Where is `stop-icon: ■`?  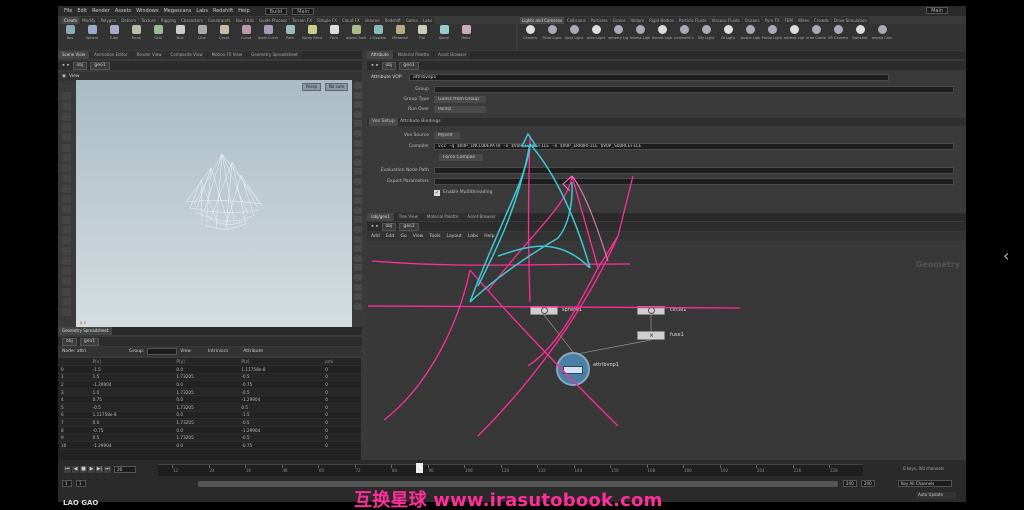 stop-icon: ■ is located at coordinates (83, 469).